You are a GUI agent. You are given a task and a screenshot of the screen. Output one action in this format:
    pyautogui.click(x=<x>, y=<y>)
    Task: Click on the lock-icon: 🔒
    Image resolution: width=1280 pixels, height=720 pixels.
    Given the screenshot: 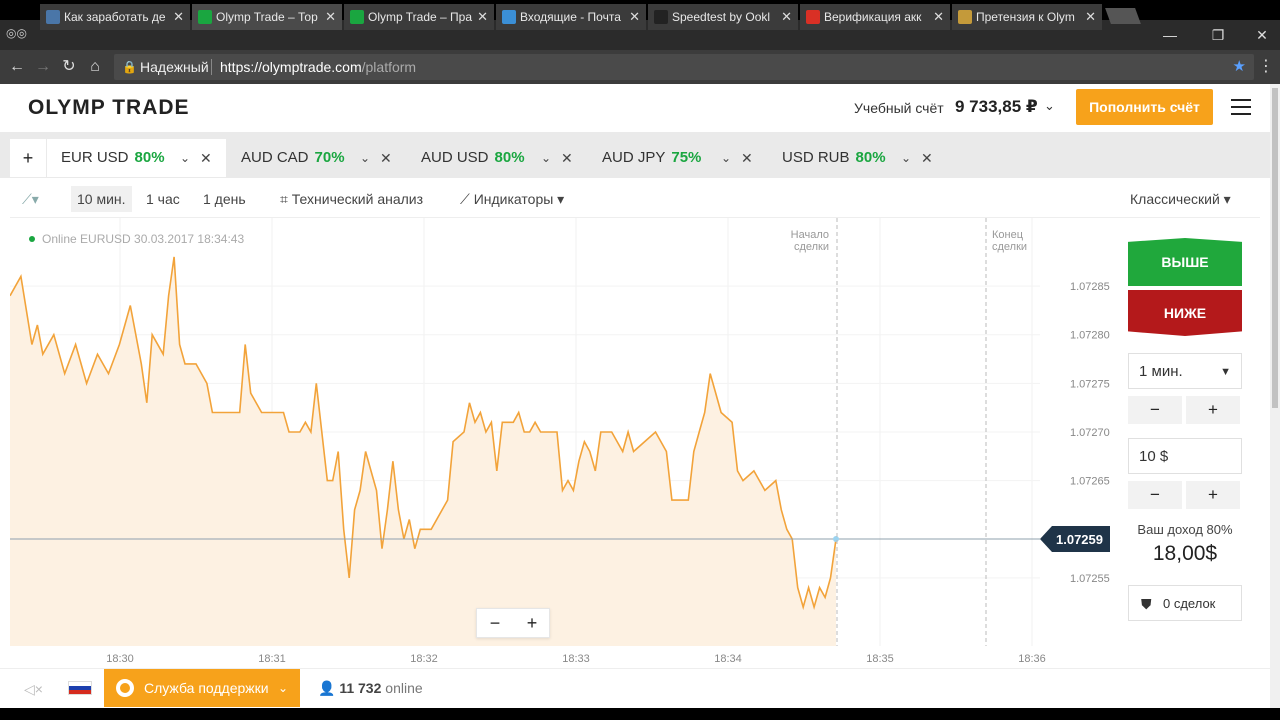 What is the action you would take?
    pyautogui.click(x=129, y=67)
    